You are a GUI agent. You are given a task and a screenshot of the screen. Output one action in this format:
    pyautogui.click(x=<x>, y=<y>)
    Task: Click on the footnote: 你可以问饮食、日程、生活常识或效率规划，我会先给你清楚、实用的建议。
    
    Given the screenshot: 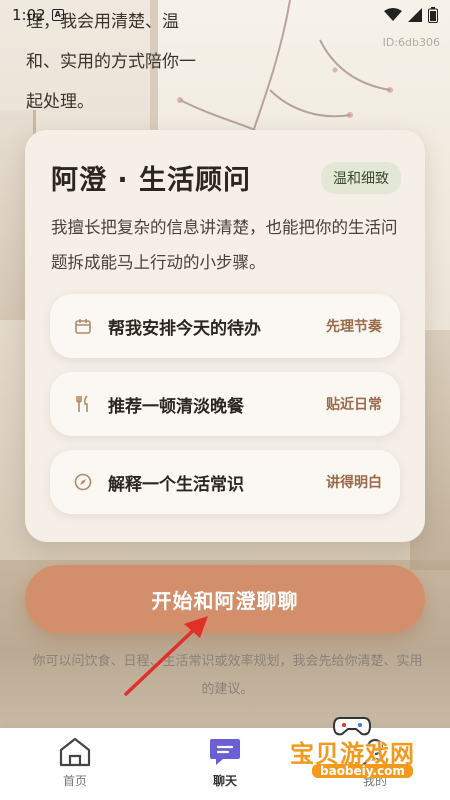 What is the action you would take?
    pyautogui.click(x=227, y=675)
    